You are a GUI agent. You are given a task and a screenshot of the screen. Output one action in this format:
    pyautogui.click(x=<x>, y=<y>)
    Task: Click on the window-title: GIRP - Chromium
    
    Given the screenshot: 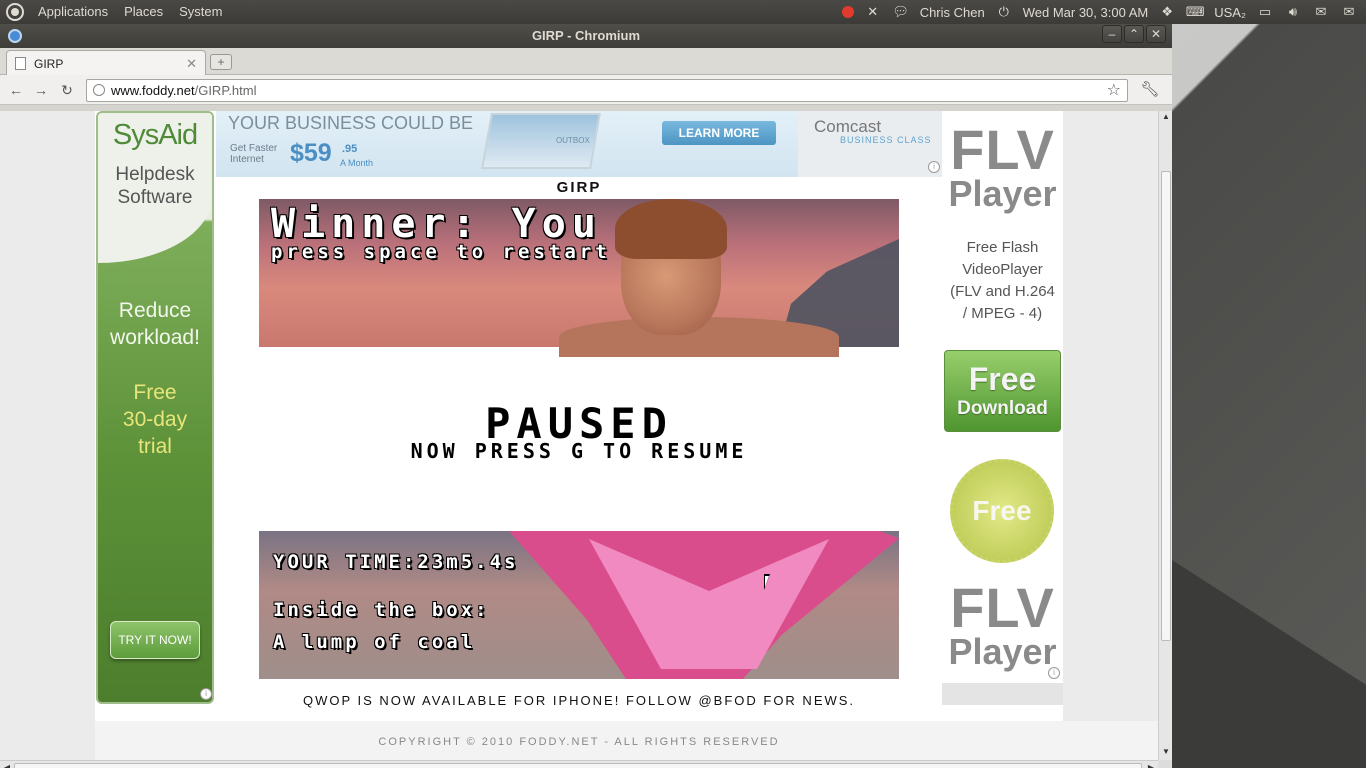 What is the action you would take?
    pyautogui.click(x=586, y=35)
    